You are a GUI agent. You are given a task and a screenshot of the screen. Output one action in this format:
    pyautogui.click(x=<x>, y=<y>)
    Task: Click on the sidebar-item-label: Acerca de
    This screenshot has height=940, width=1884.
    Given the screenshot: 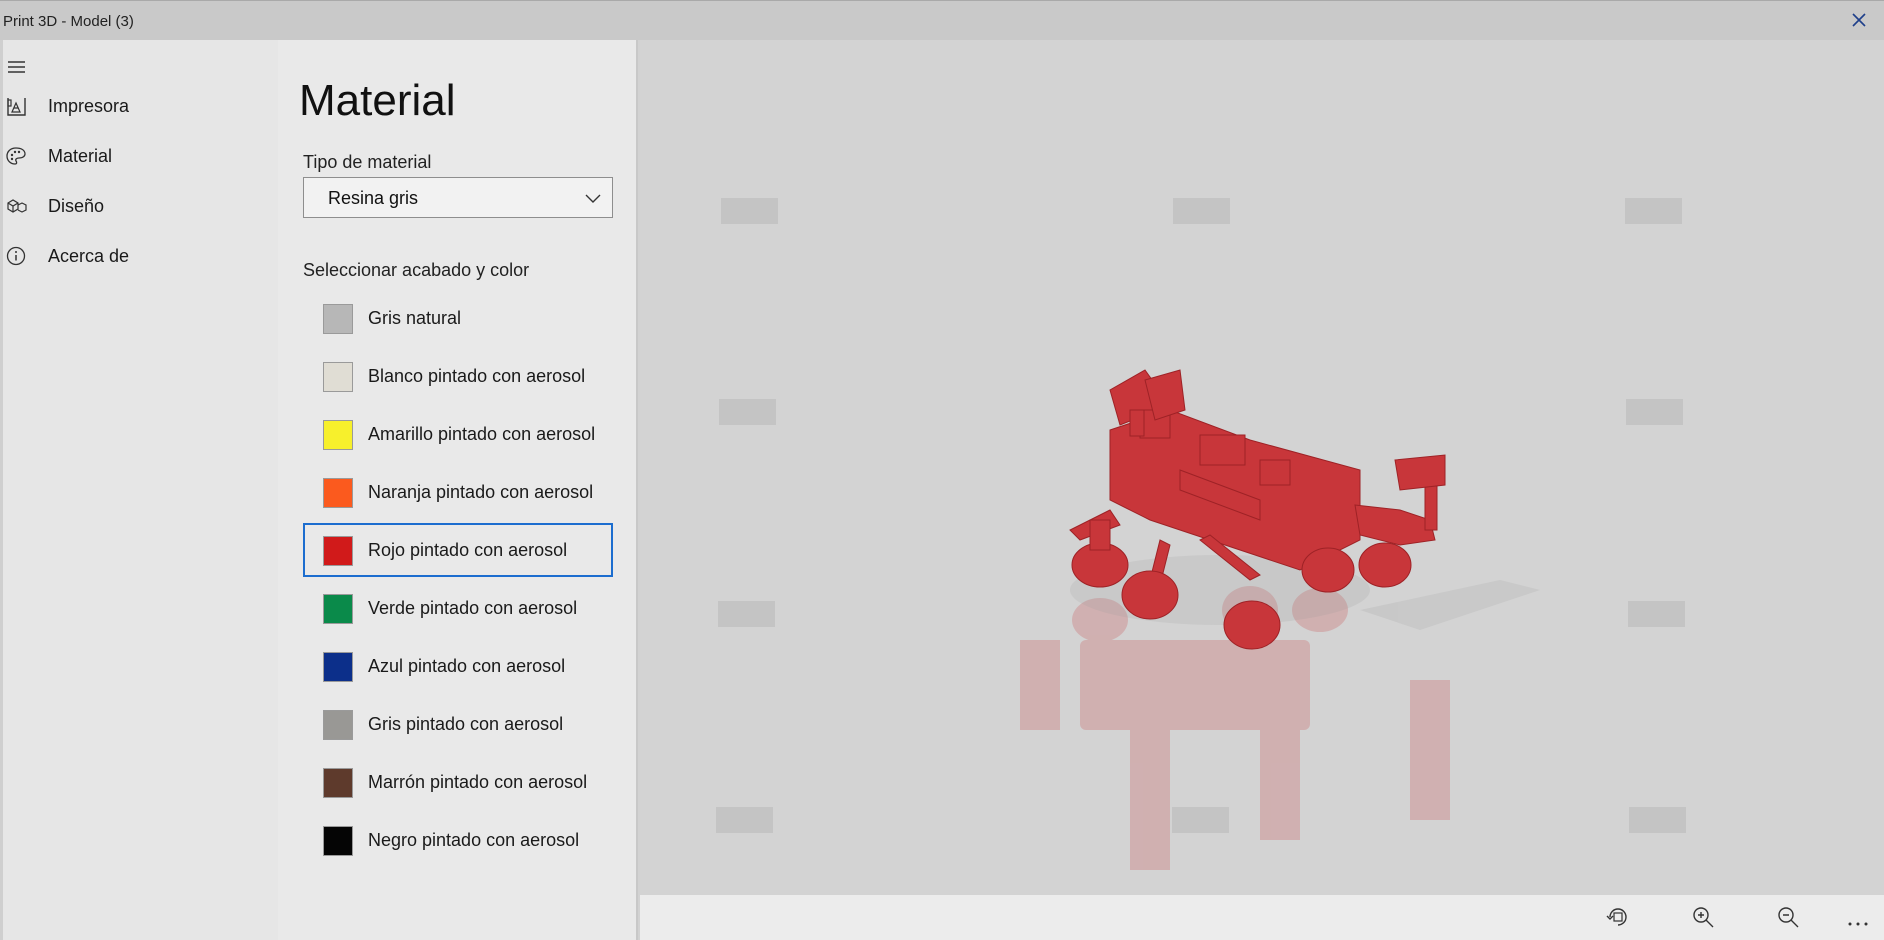 What is the action you would take?
    pyautogui.click(x=89, y=256)
    